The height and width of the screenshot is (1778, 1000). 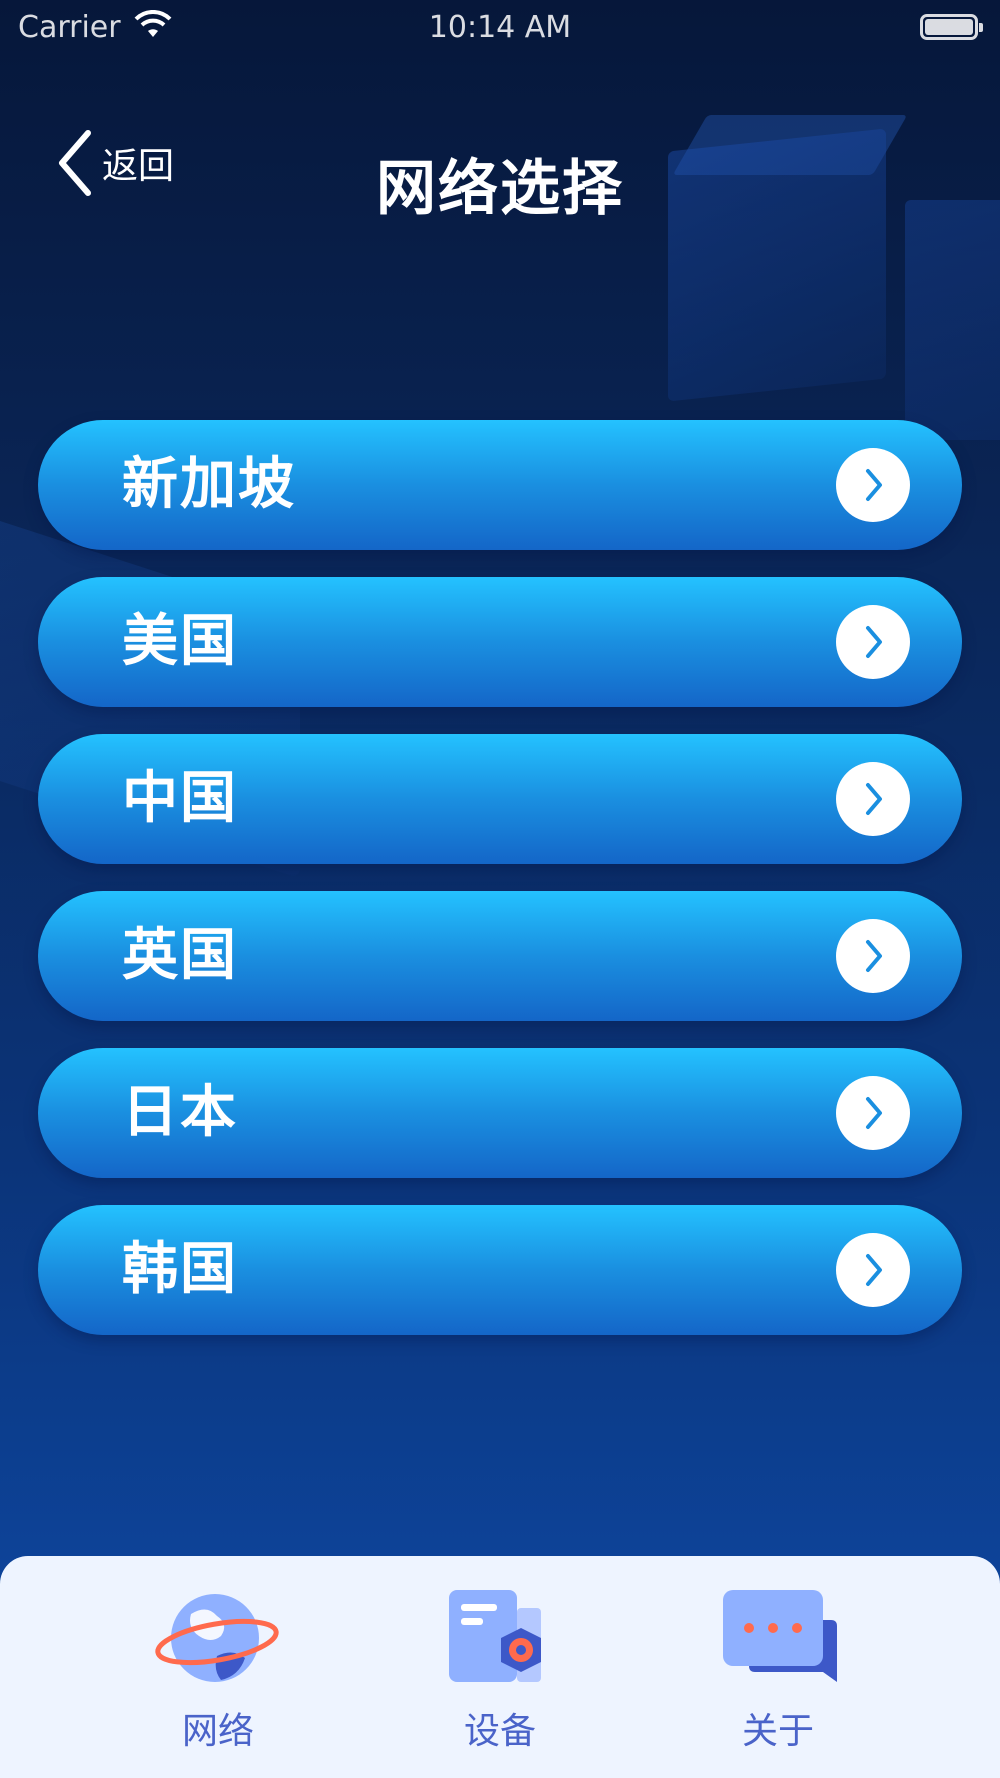 What do you see at coordinates (500, 485) in the screenshot?
I see `network-row-singapore: 新加坡` at bounding box center [500, 485].